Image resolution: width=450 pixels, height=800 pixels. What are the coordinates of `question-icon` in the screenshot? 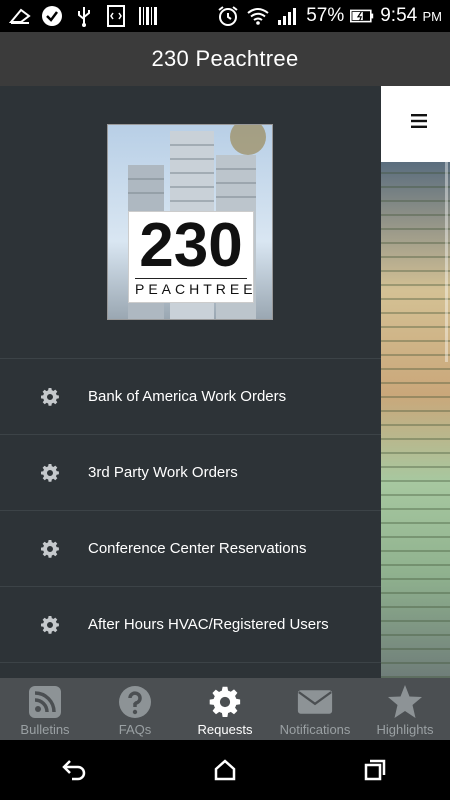 It's located at (135, 702).